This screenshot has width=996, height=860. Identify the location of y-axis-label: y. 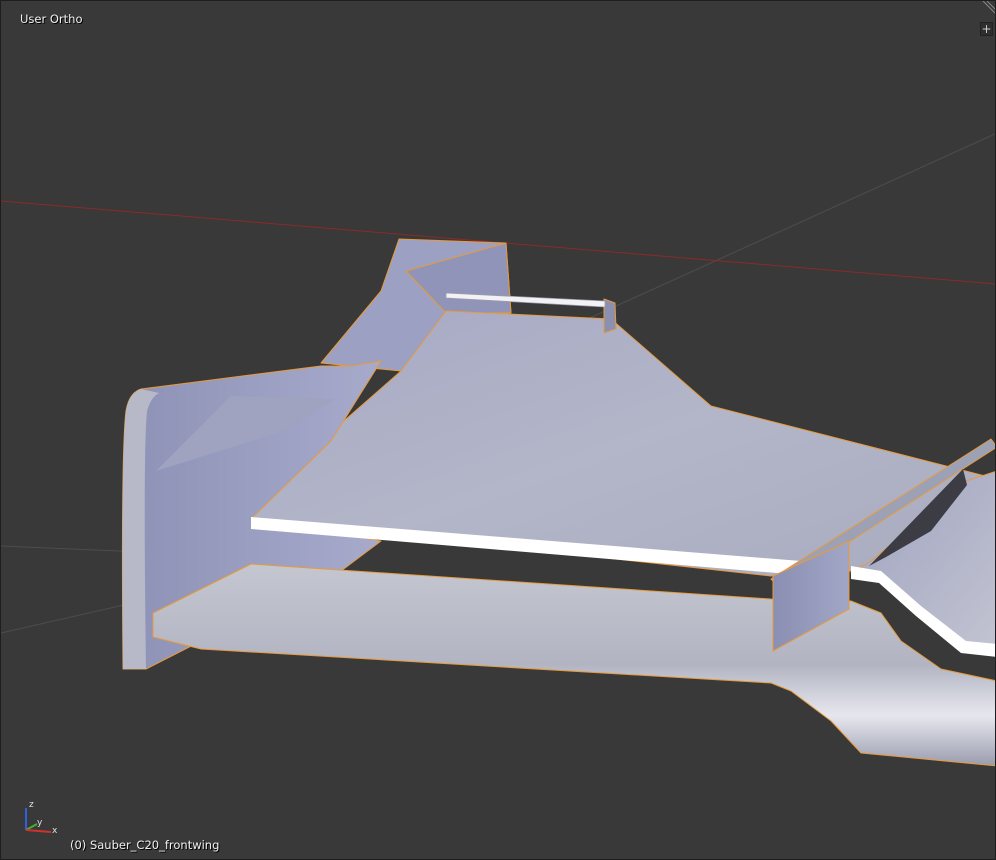
(40, 823).